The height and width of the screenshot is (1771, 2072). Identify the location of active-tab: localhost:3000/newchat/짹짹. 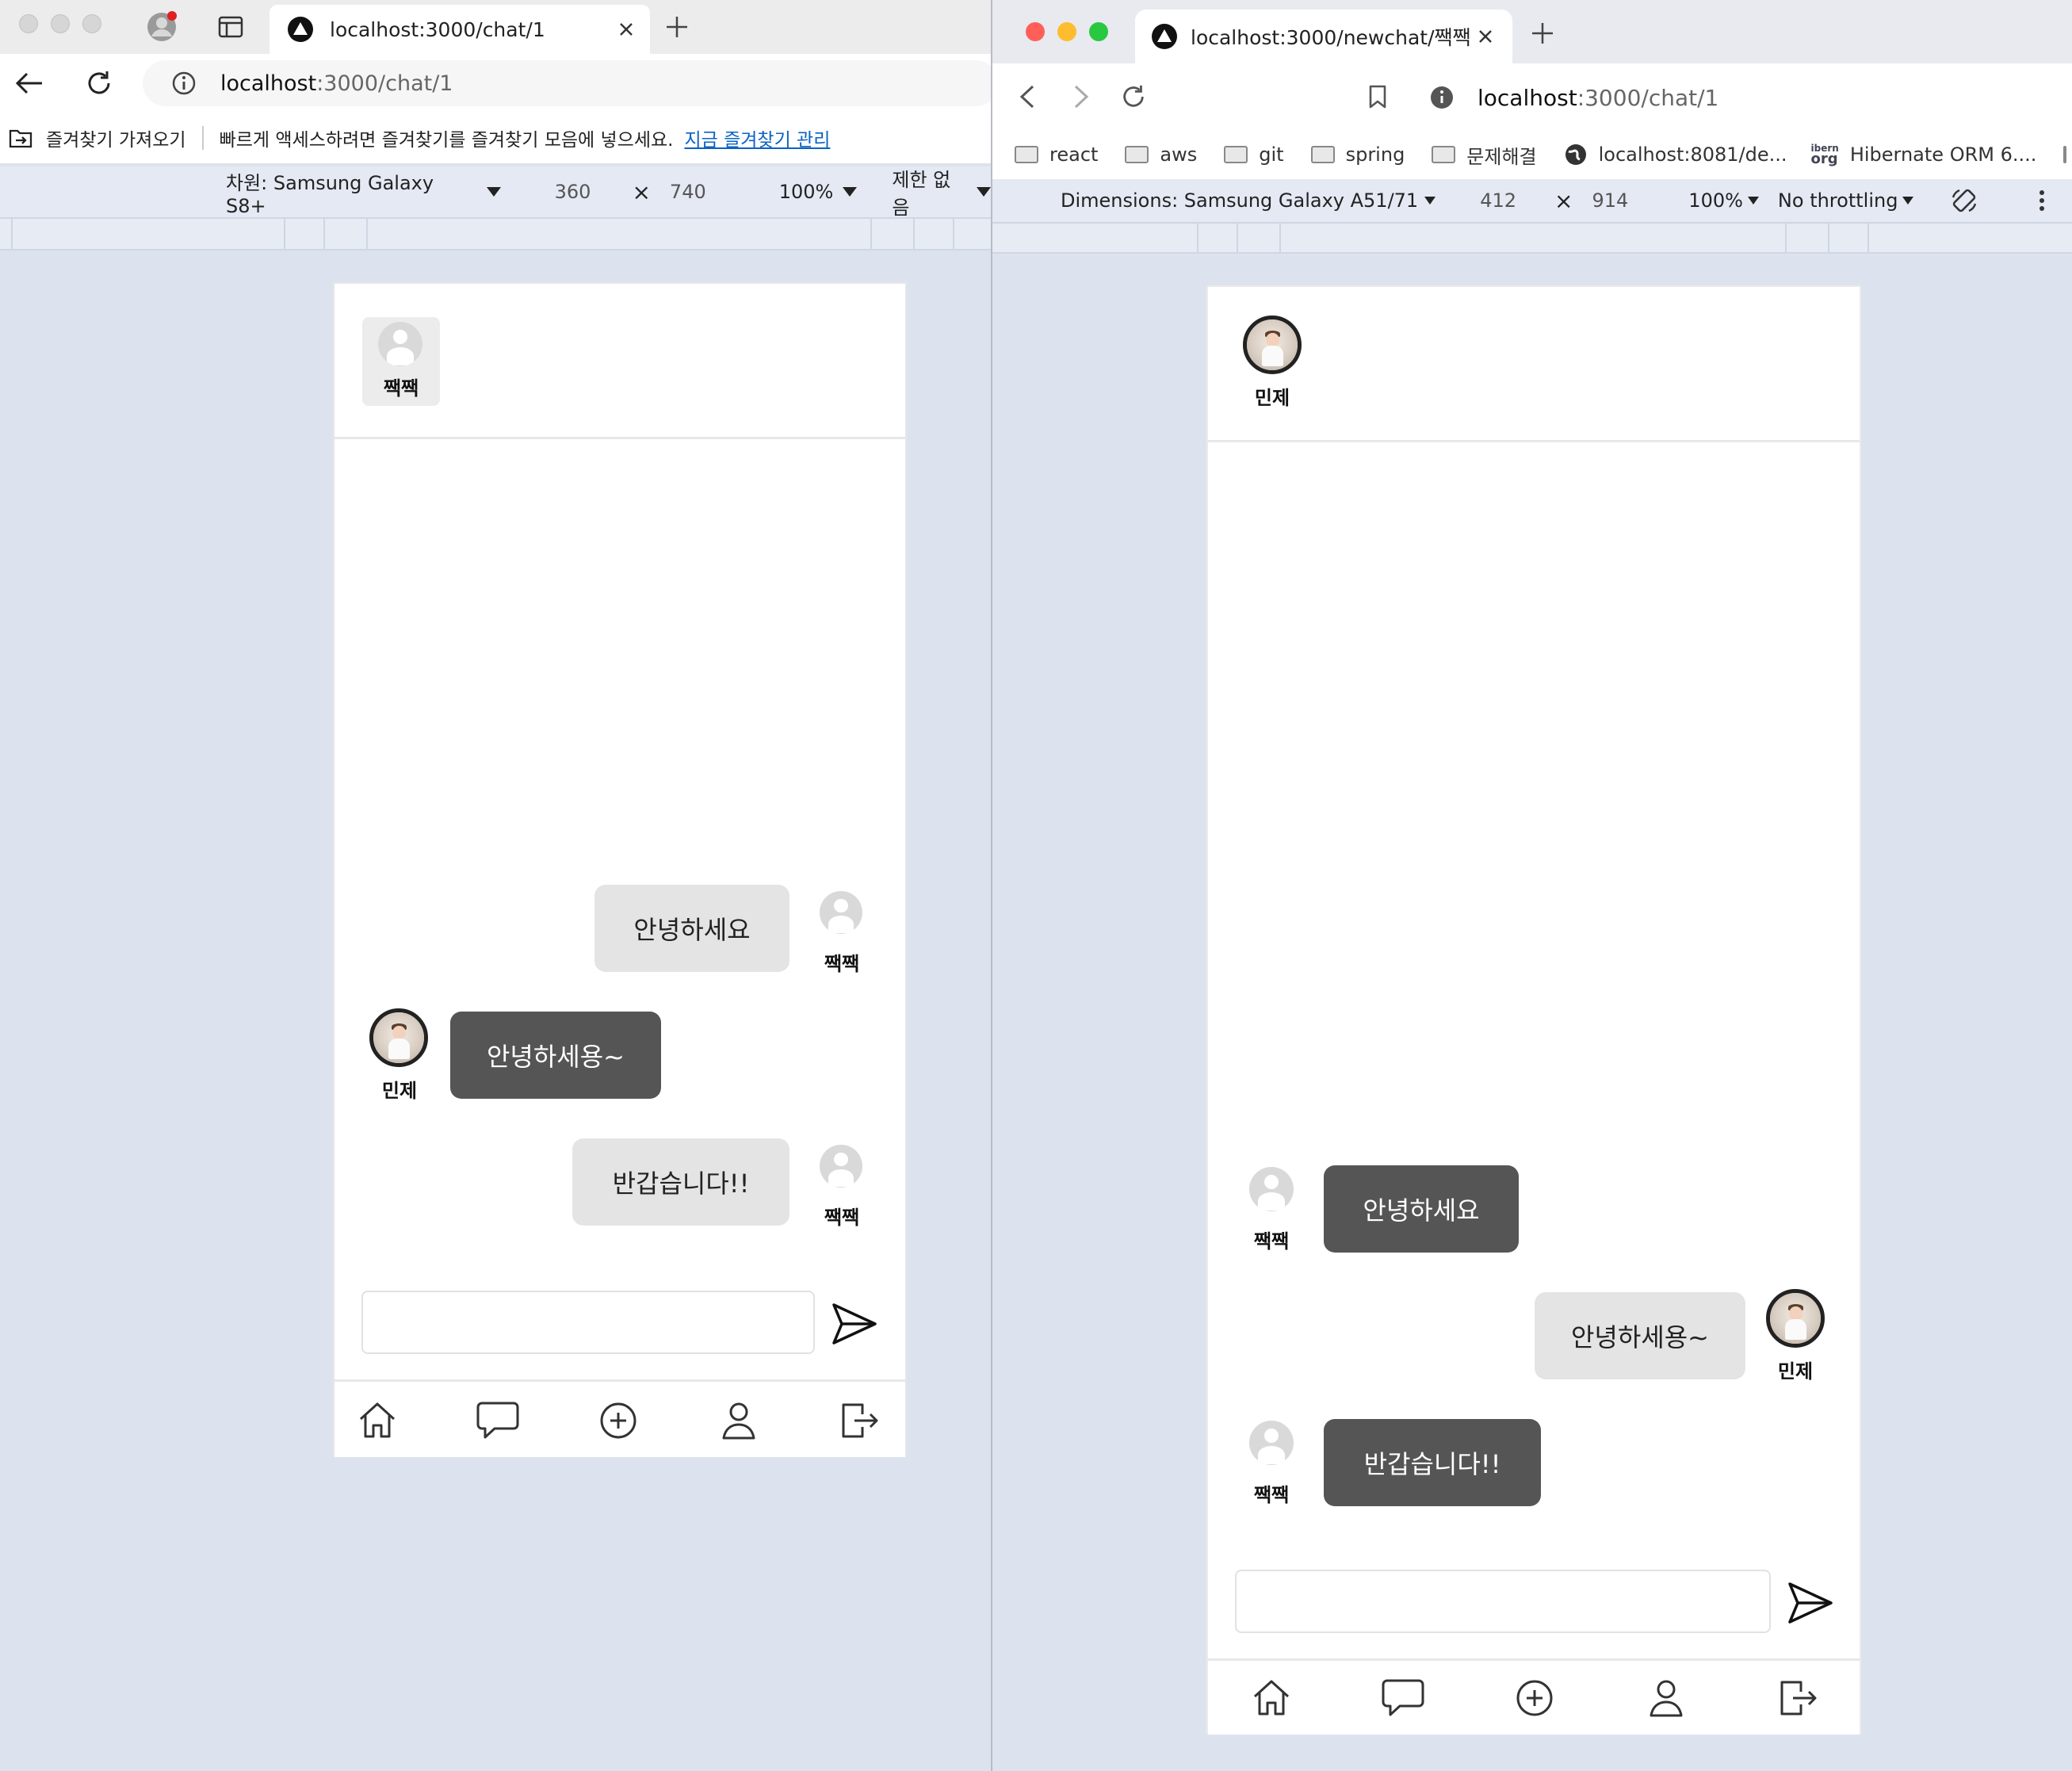
(1323, 36).